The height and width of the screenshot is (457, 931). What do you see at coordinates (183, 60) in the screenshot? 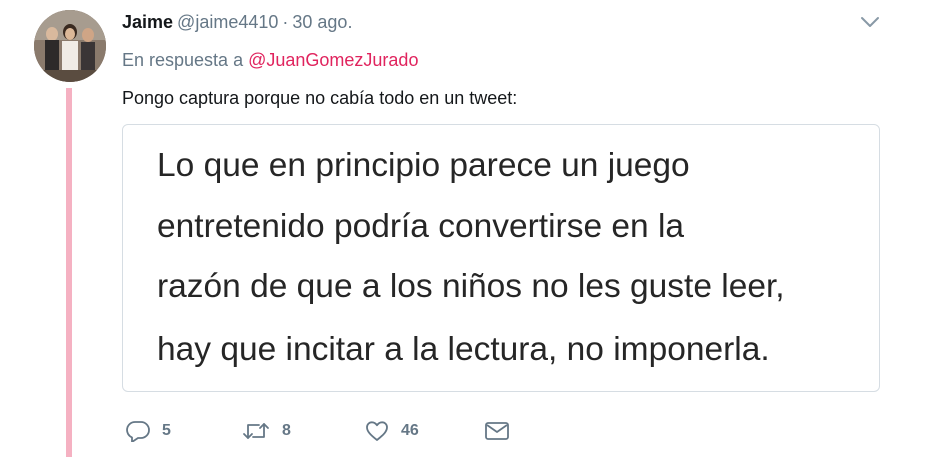
I see `reply-prefix: En respuesta a` at bounding box center [183, 60].